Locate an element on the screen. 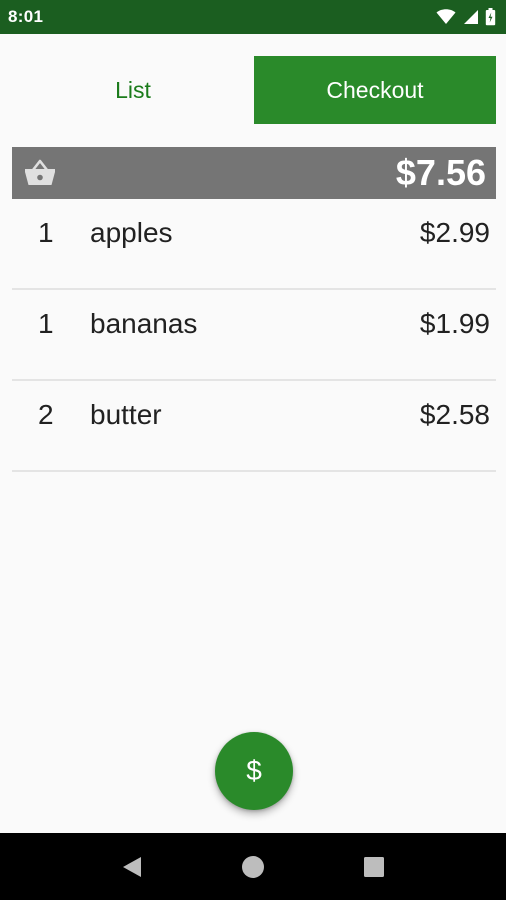 The image size is (506, 900). item-price: $2.58 is located at coordinates (454, 414).